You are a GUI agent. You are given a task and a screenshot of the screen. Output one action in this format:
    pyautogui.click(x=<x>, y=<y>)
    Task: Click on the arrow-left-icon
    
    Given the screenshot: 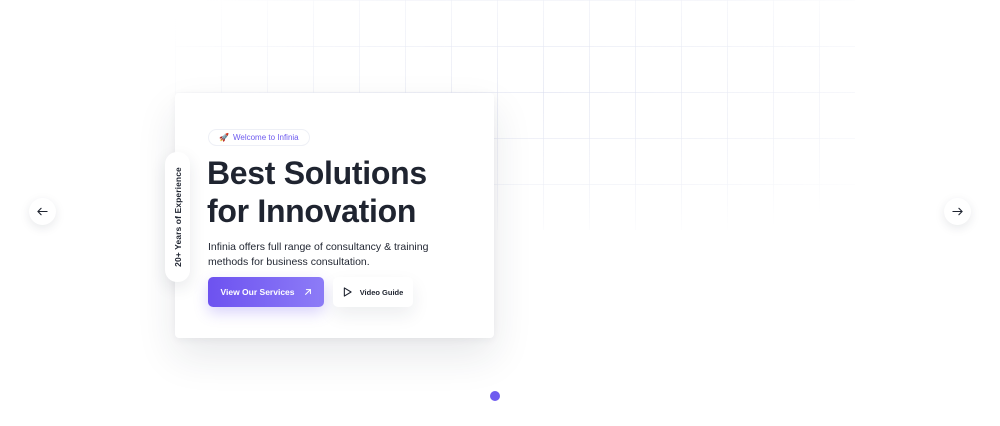 What is the action you would take?
    pyautogui.click(x=42, y=211)
    